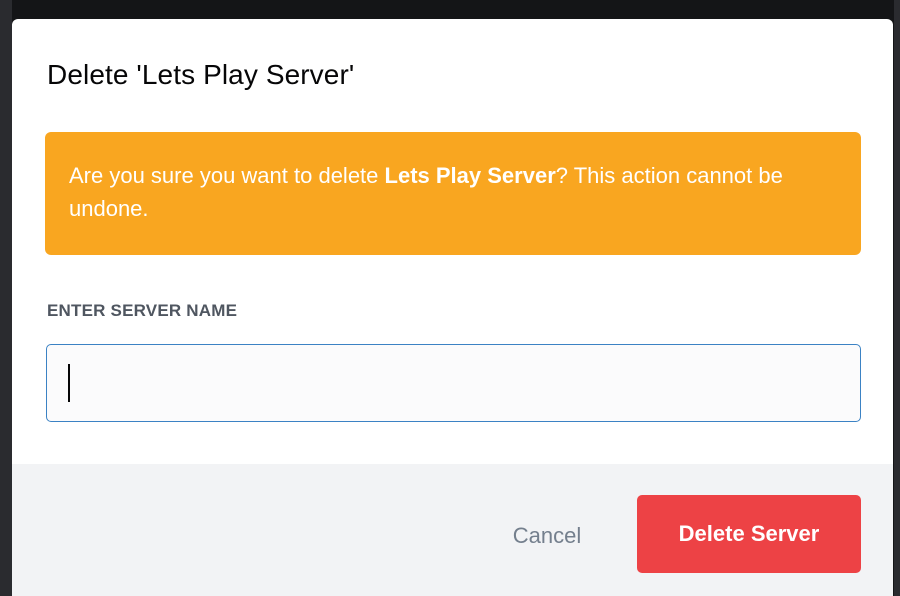 This screenshot has height=596, width=900. Describe the element at coordinates (453, 383) in the screenshot. I see `server-name-input` at that location.